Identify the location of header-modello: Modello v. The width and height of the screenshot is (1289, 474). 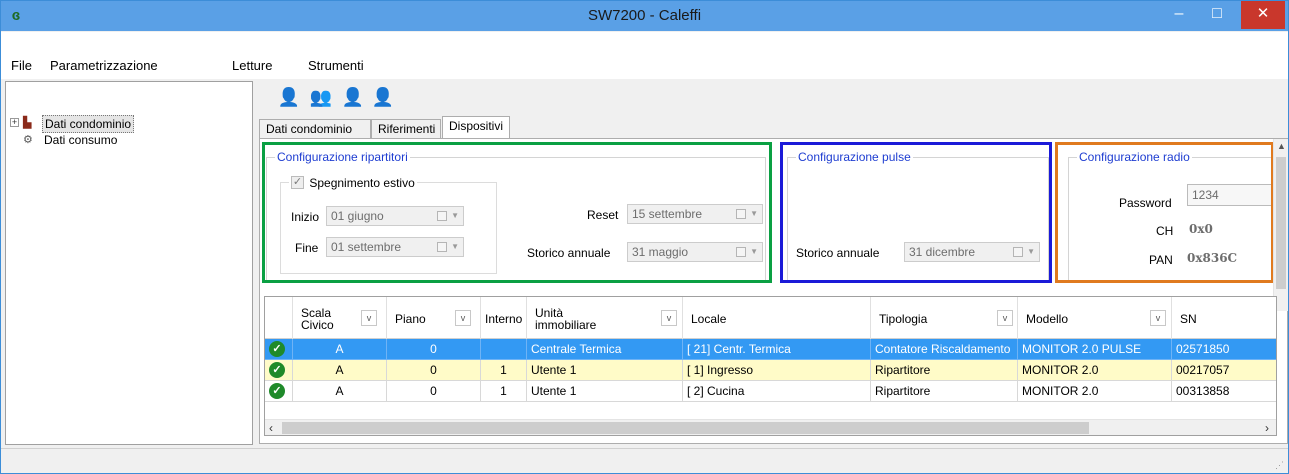
(1095, 318).